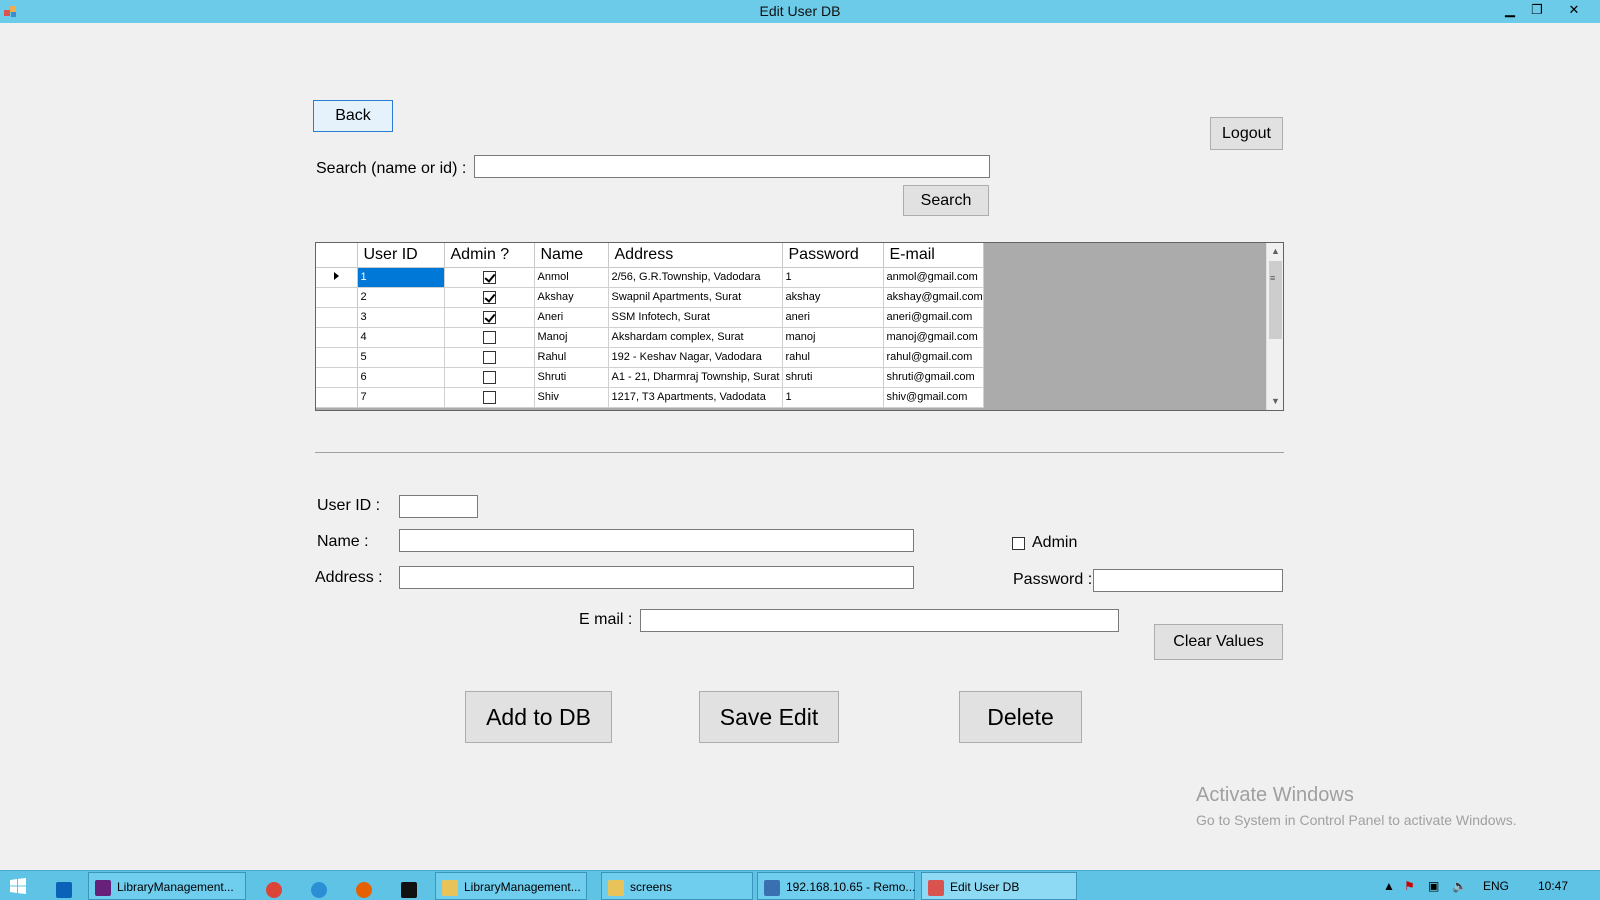 Image resolution: width=1600 pixels, height=900 pixels. I want to click on outlook-taskbar-icon, so click(65, 886).